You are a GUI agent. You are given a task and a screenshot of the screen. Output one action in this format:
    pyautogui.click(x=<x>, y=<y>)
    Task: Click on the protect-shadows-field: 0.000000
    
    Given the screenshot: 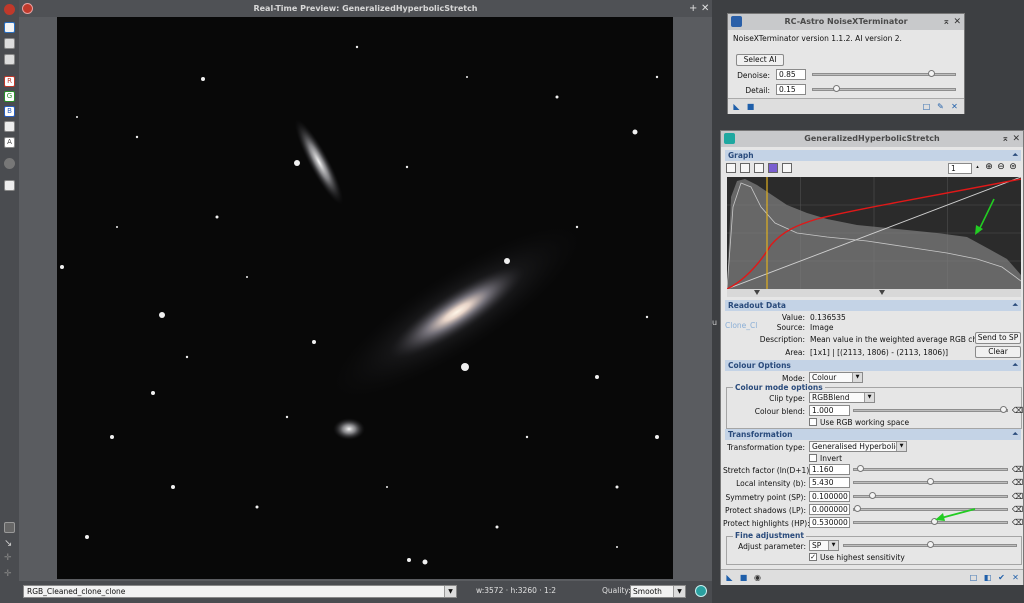 What is the action you would take?
    pyautogui.click(x=829, y=509)
    